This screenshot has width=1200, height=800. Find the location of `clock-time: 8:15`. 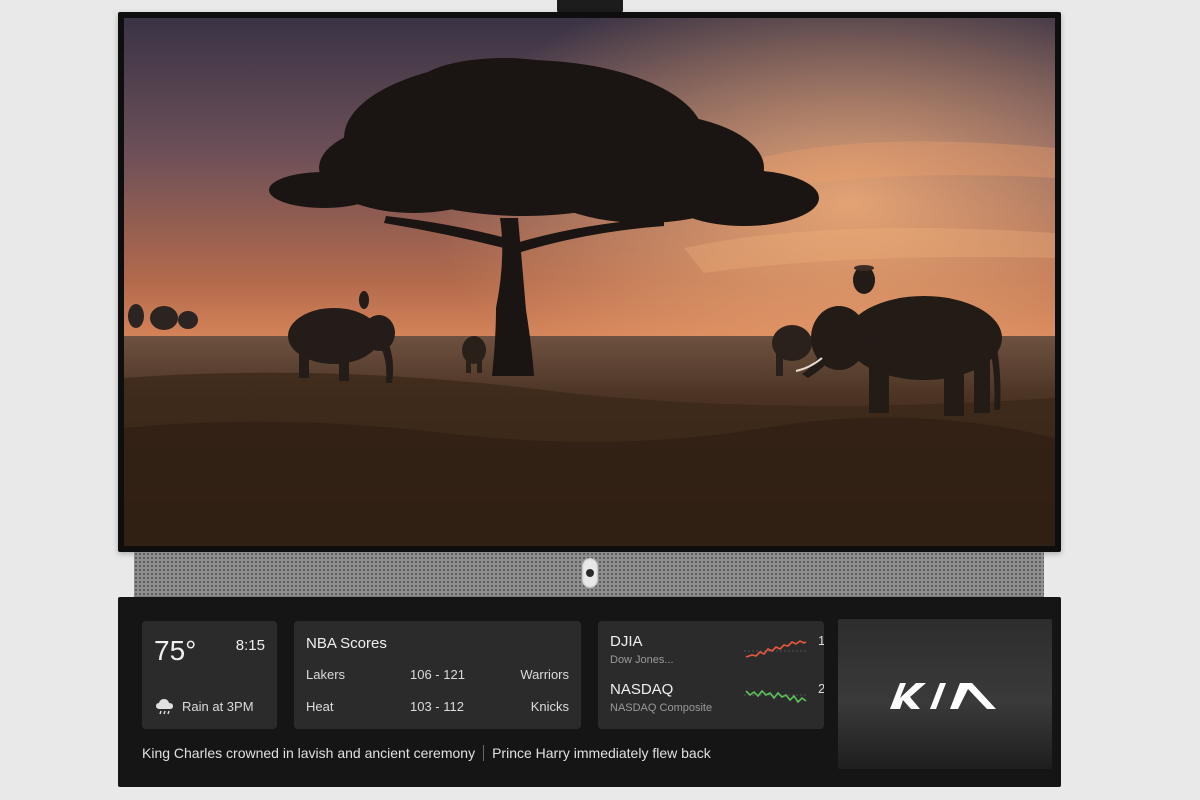

clock-time: 8:15 is located at coordinates (250, 645).